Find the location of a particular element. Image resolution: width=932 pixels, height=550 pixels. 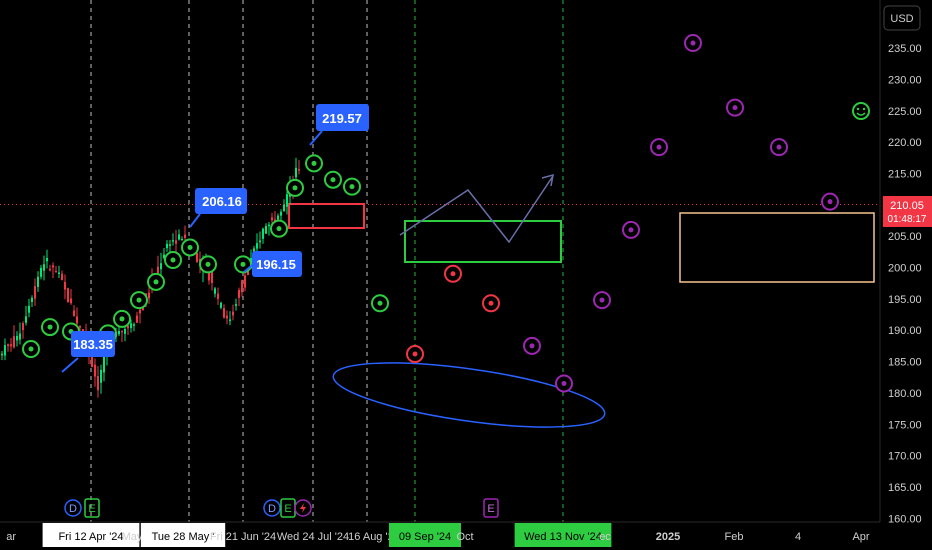

y-tick-label: 235.00 is located at coordinates (905, 49).